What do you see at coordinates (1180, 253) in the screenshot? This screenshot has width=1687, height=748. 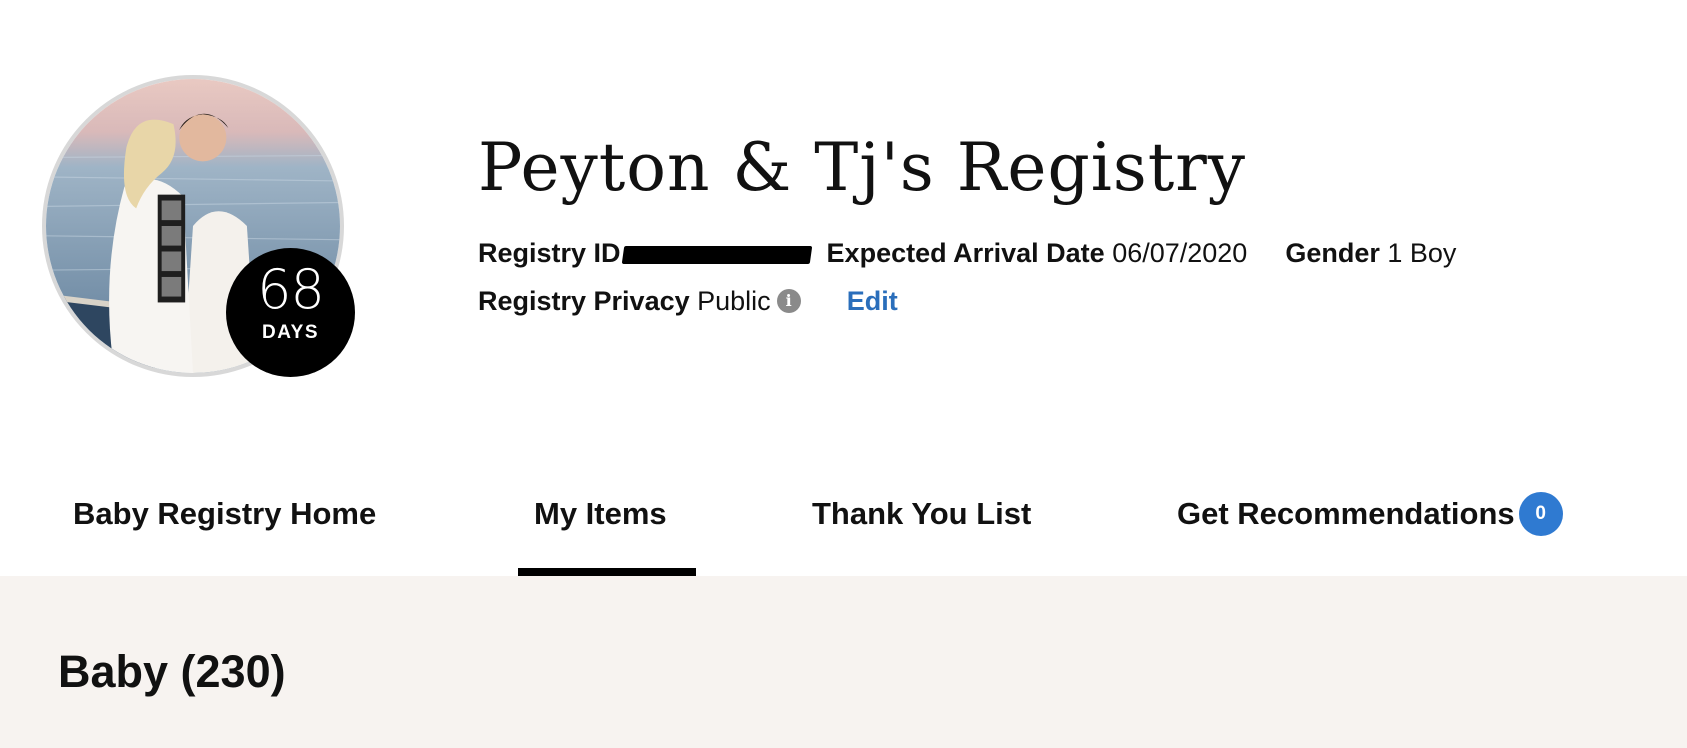 I see `arrival-date-value: 06/07/2020` at bounding box center [1180, 253].